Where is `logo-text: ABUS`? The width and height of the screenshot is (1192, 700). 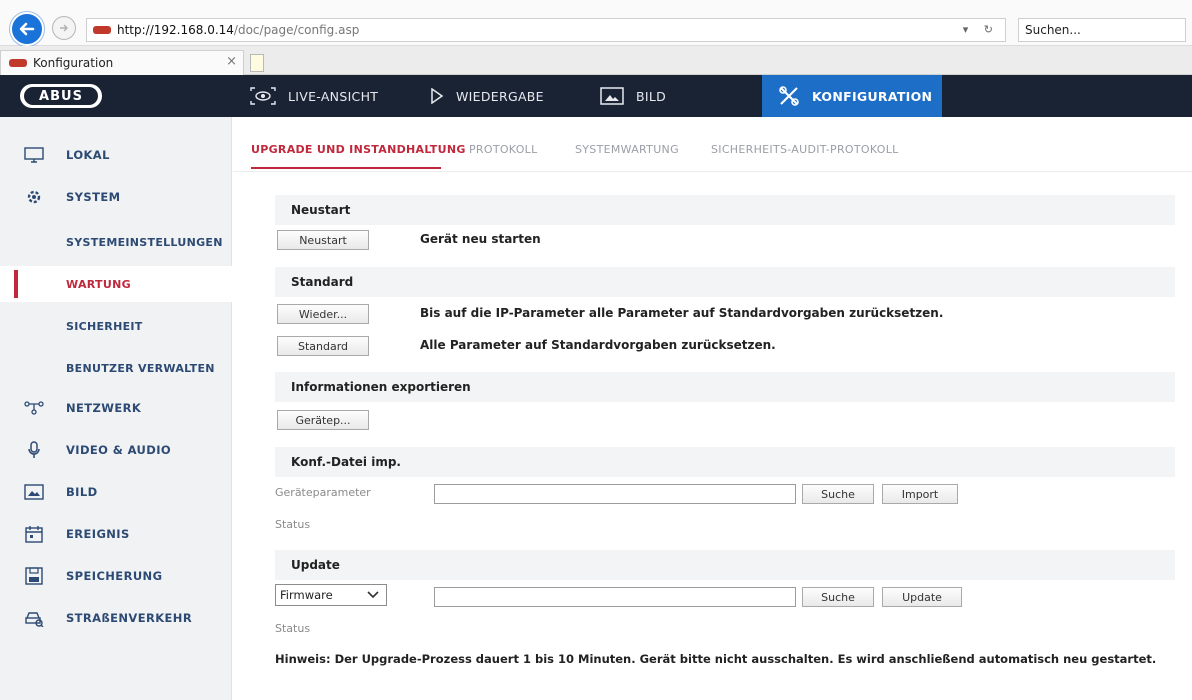 logo-text: ABUS is located at coordinates (61, 96).